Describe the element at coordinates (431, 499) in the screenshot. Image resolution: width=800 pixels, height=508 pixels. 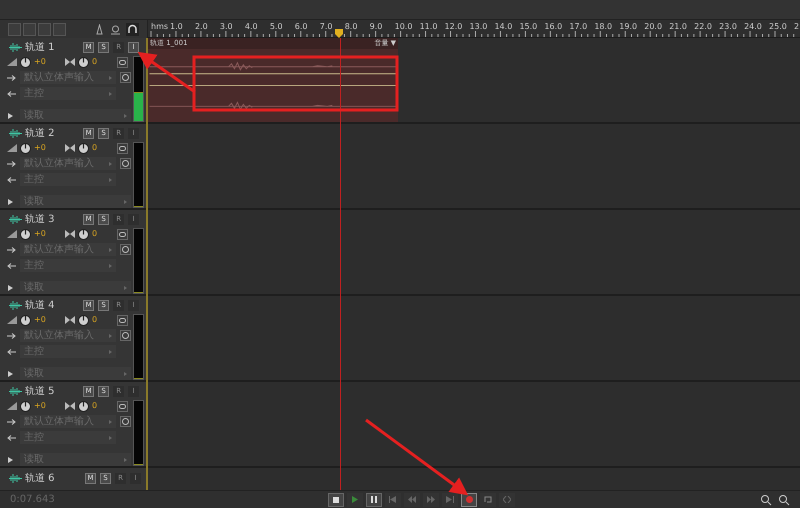
I see `fast-forward-icon` at that location.